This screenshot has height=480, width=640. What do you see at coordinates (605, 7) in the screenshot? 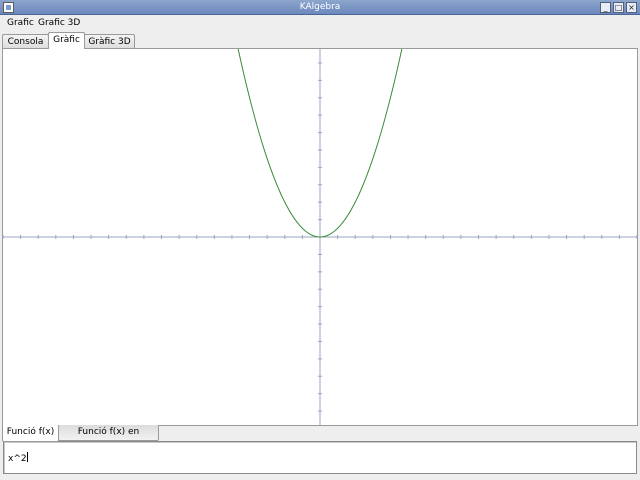
I see `minimize-button: _` at bounding box center [605, 7].